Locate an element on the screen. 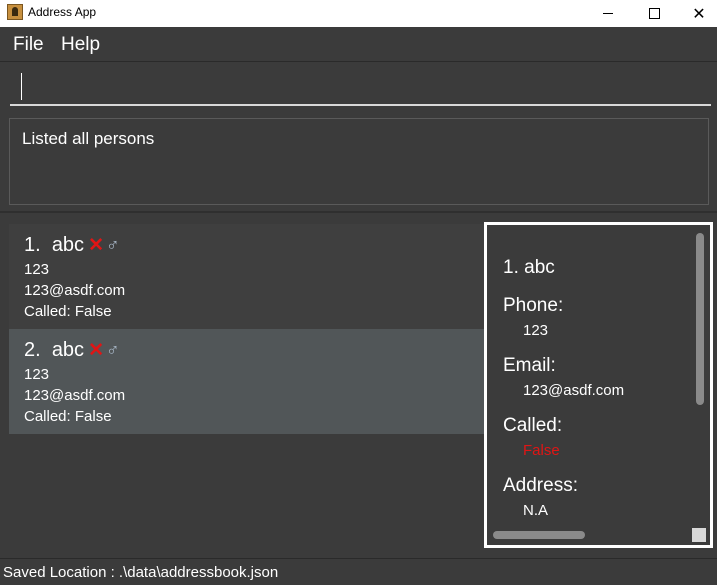 The image size is (717, 585). status-bar: Saved Location : .\data\addressbook.json is located at coordinates (358, 571).